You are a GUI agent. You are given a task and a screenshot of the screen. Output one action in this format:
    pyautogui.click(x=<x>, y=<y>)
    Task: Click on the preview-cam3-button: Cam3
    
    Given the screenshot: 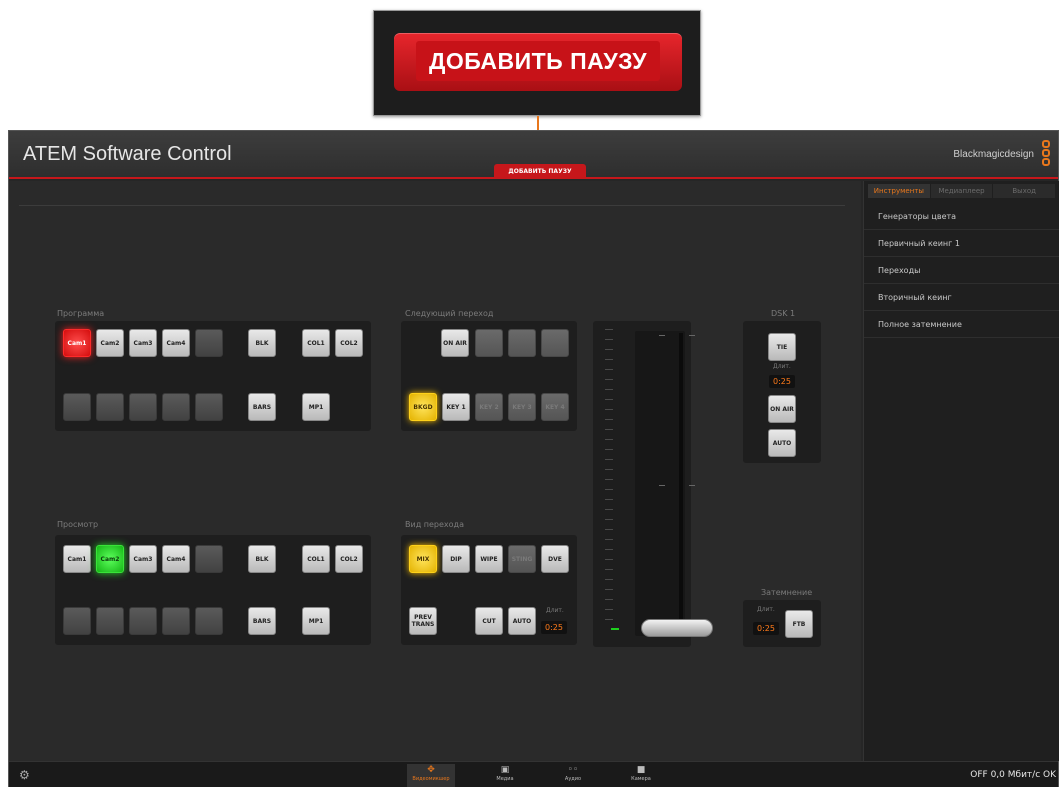 What is the action you would take?
    pyautogui.click(x=143, y=559)
    